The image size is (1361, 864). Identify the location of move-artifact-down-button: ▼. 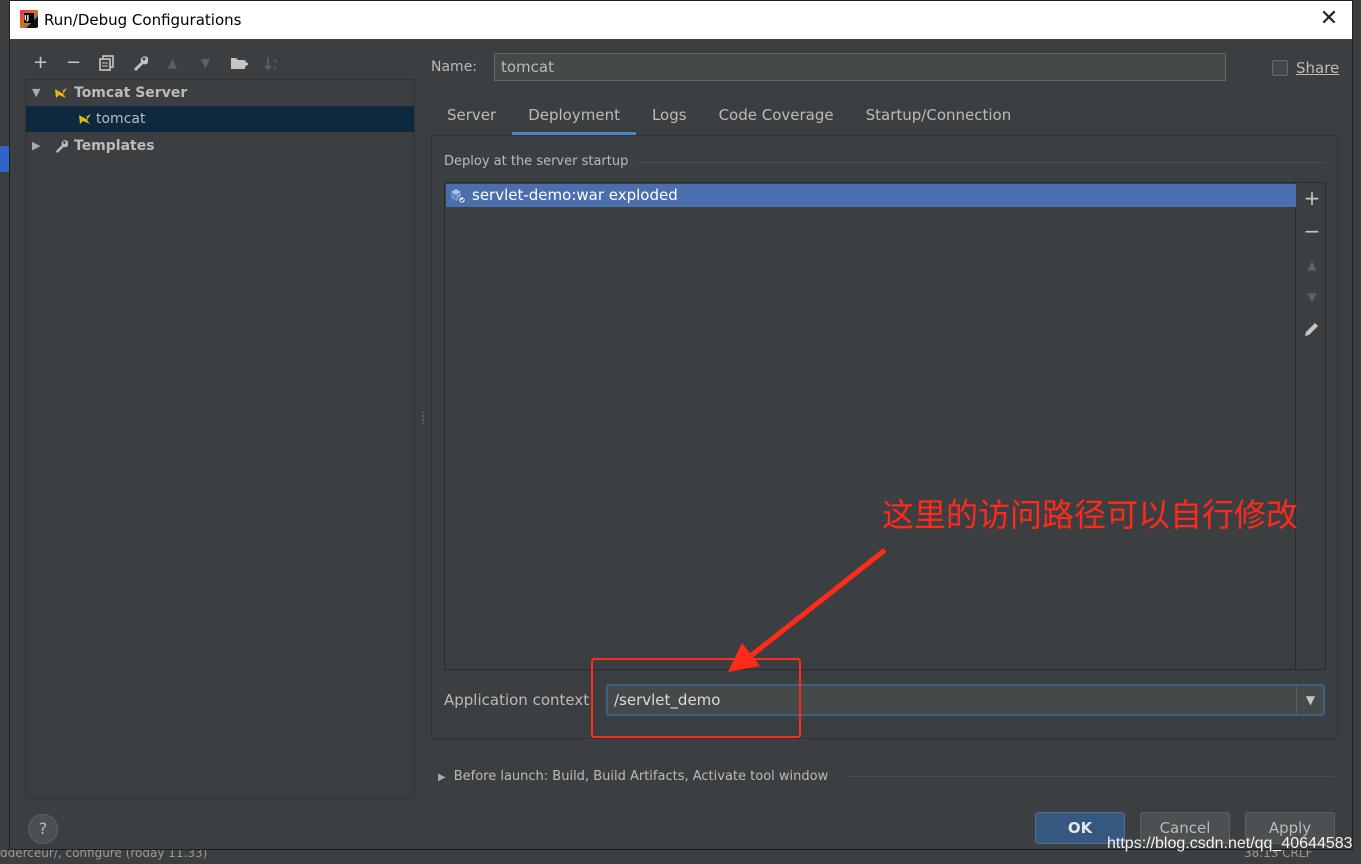
(1312, 298).